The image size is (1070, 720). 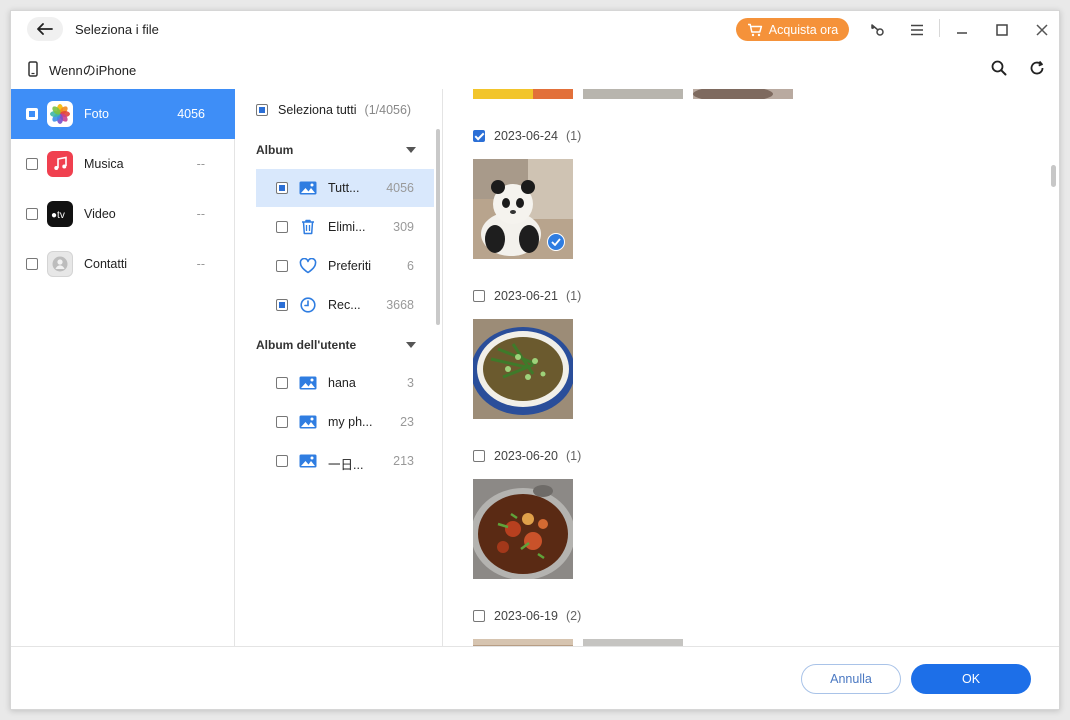 I want to click on date-group-header: 2023-06-19 (2), so click(x=527, y=616).